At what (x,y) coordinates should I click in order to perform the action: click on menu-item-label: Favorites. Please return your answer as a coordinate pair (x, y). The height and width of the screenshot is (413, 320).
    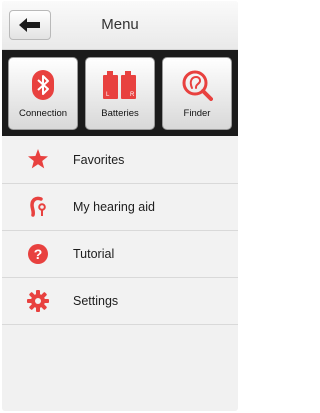
    Looking at the image, I should click on (99, 159).